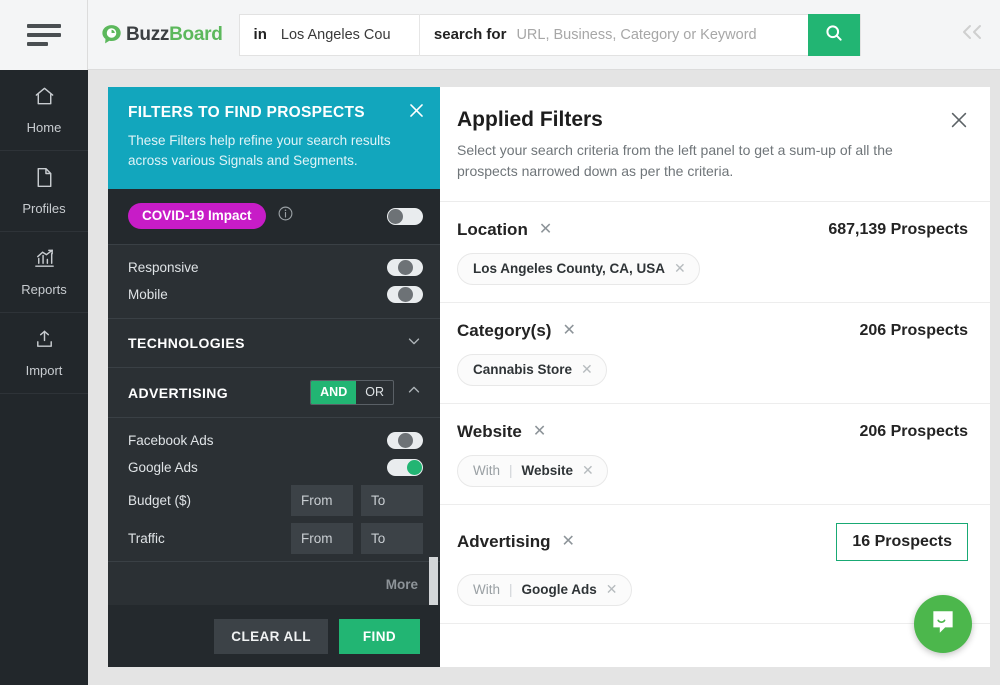 The height and width of the screenshot is (685, 1000). Describe the element at coordinates (416, 113) in the screenshot. I see `filters-close-icon` at that location.